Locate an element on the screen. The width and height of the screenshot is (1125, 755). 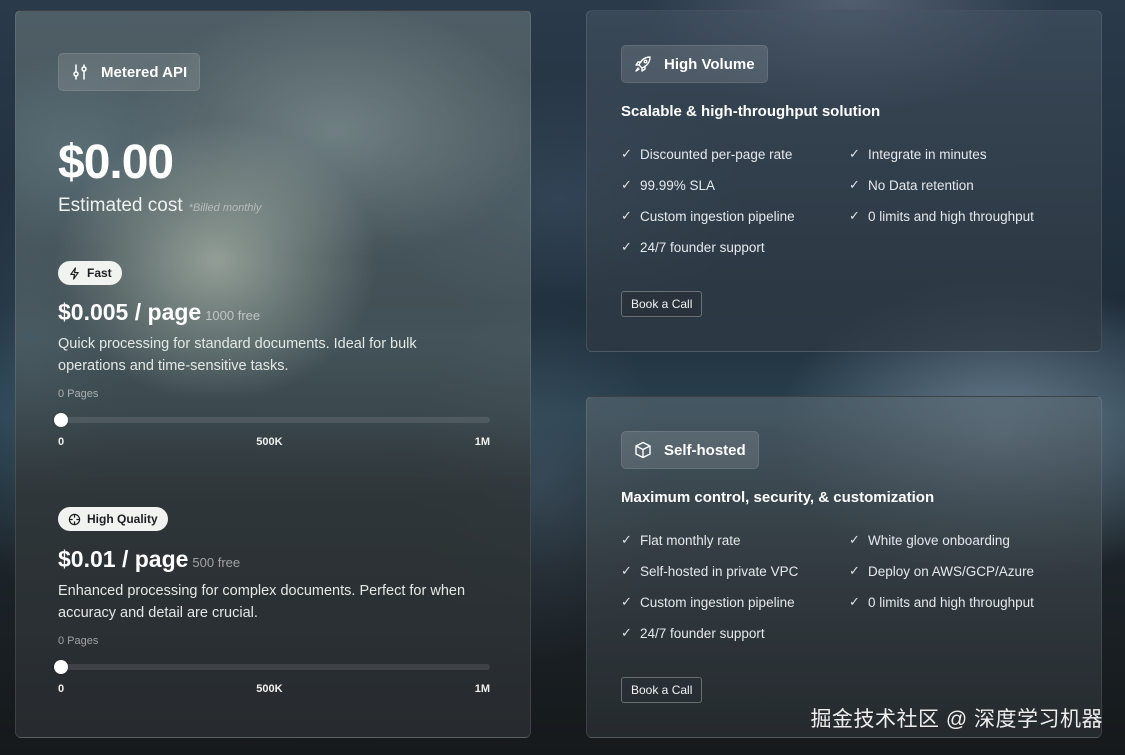
fast-tier-price: $0.005 / page 1000 free is located at coordinates (159, 312).